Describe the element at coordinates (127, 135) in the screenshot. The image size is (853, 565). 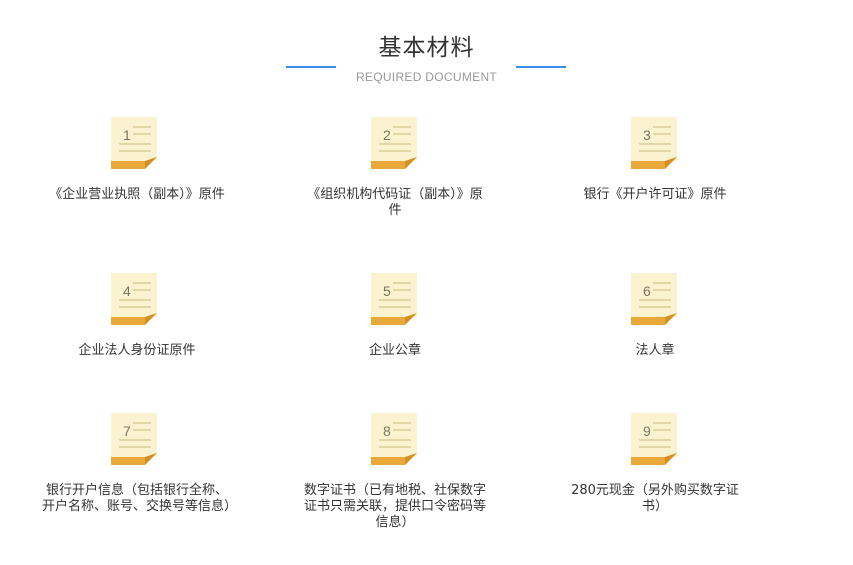
I see `document-number: 1` at that location.